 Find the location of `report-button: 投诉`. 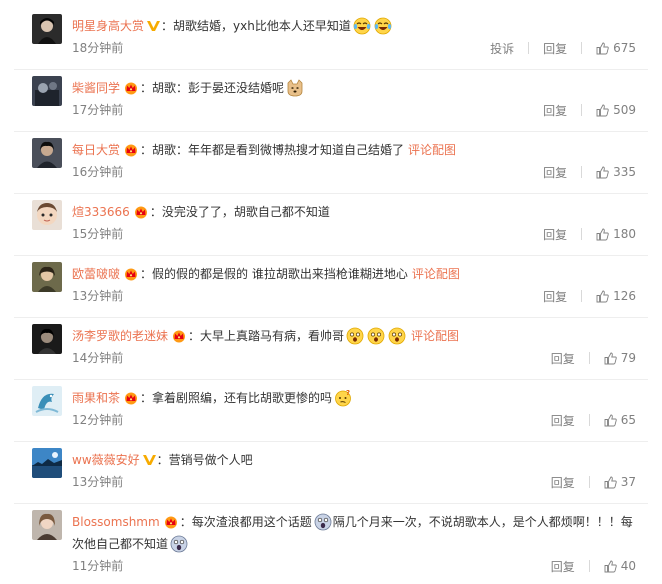

report-button: 投诉 is located at coordinates (502, 48).